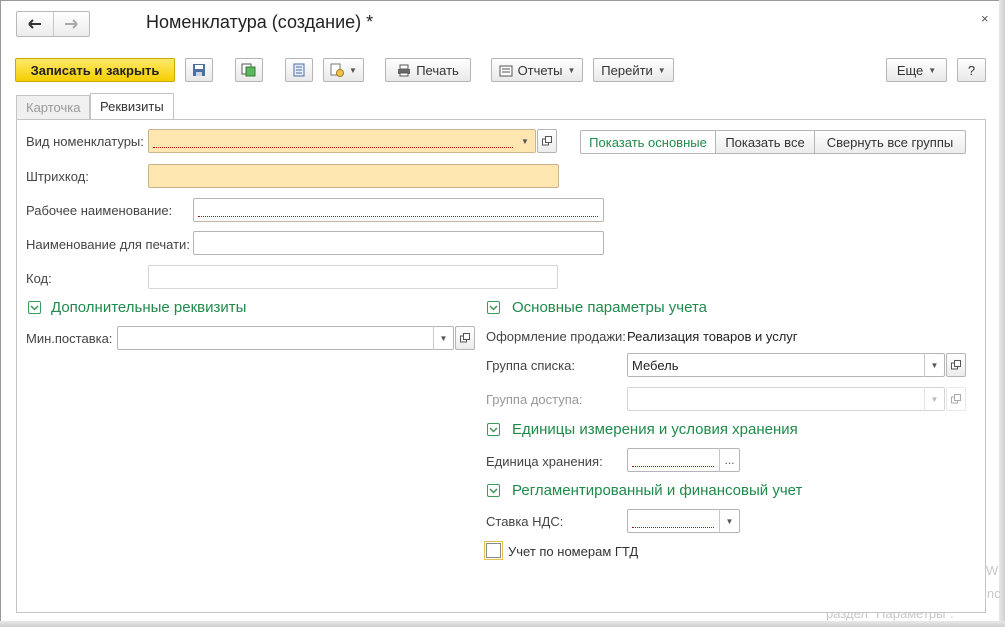 The width and height of the screenshot is (1005, 627). Describe the element at coordinates (786, 365) in the screenshot. I see `list-group-input: Мебель ▼` at that location.